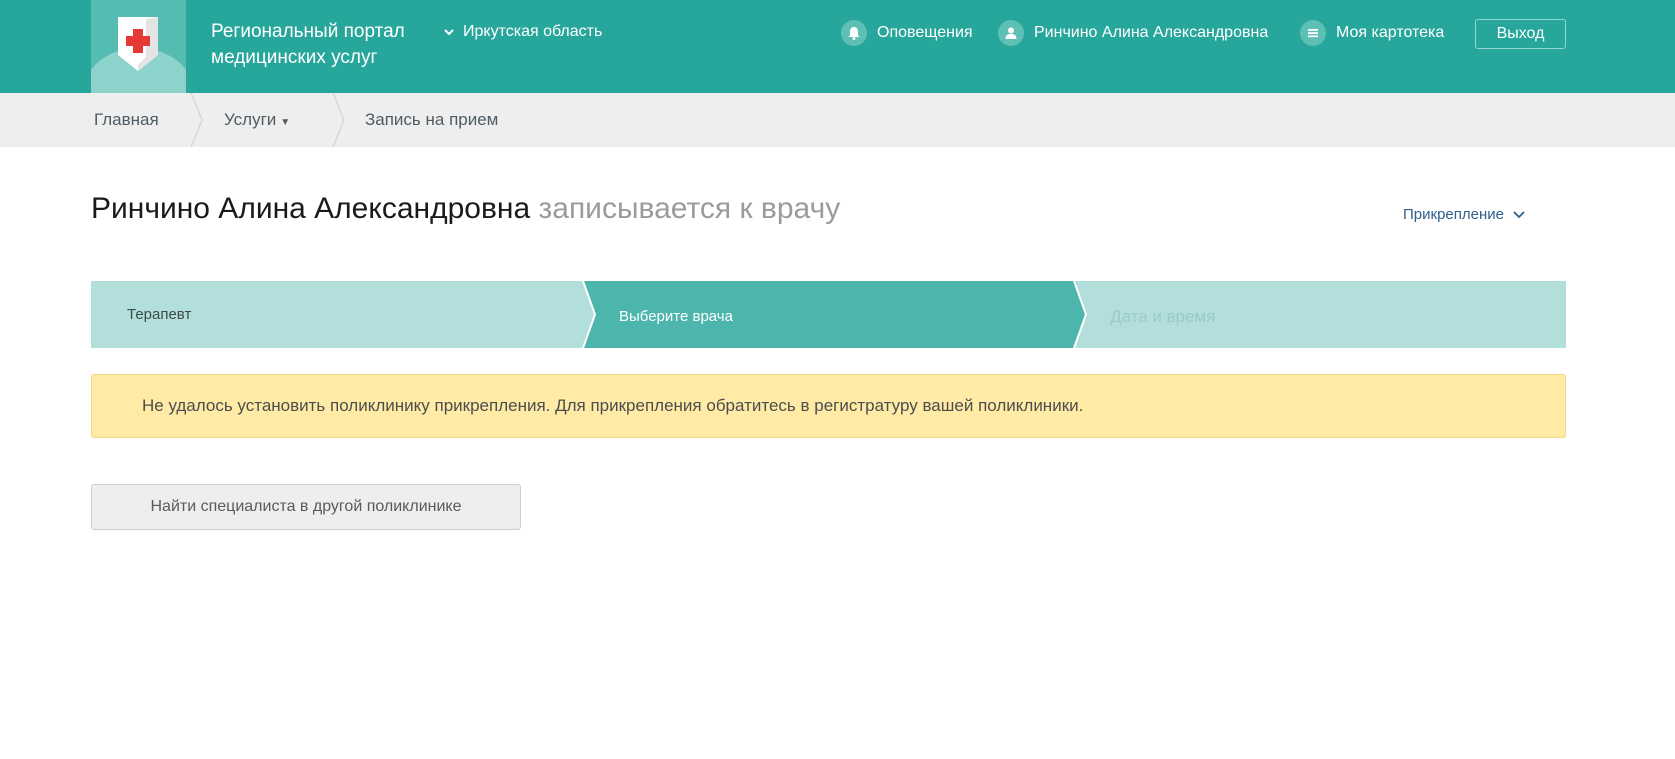 The image size is (1675, 759). Describe the element at coordinates (311, 208) in the screenshot. I see `patient-name: Ринчино Алина Александровна` at that location.